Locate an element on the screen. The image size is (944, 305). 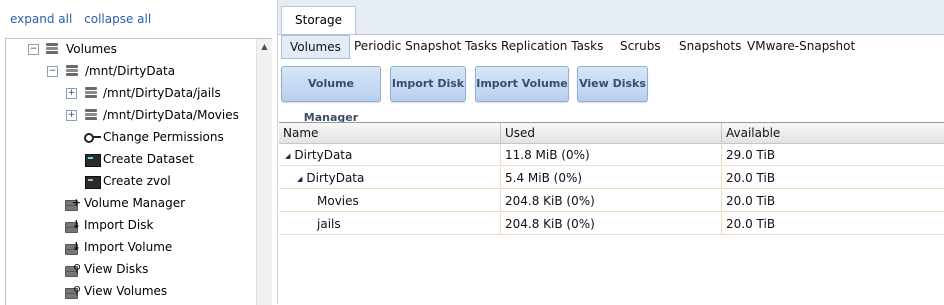
expand-all-link: expand all is located at coordinates (41, 19).